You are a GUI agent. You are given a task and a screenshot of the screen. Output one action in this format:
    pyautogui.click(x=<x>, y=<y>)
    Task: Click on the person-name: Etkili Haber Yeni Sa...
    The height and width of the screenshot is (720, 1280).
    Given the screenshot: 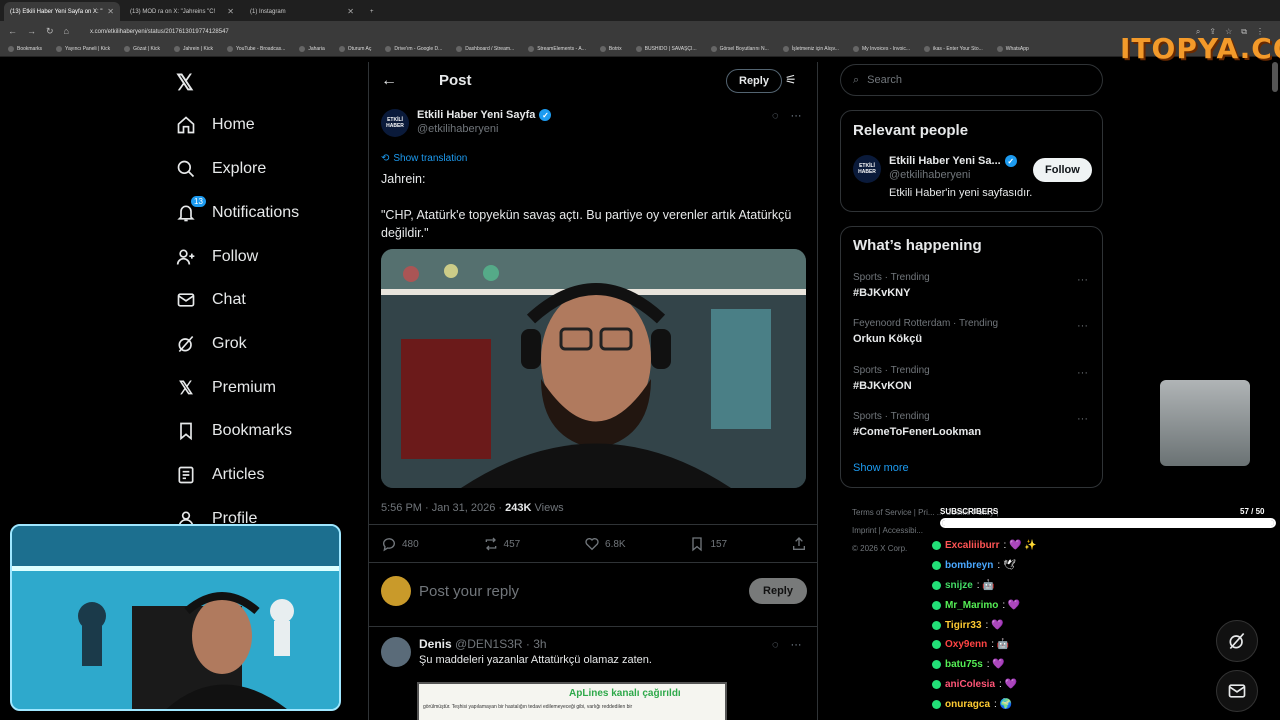 What is the action you would take?
    pyautogui.click(x=945, y=161)
    